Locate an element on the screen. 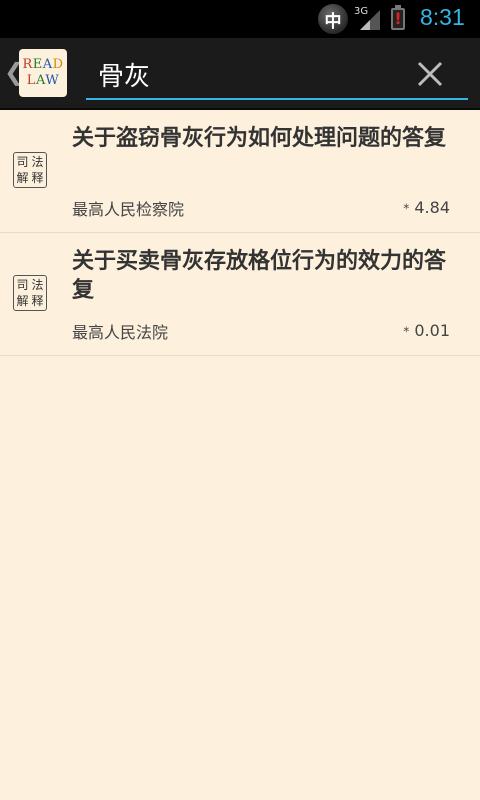  score-value: 4.84 is located at coordinates (432, 207).